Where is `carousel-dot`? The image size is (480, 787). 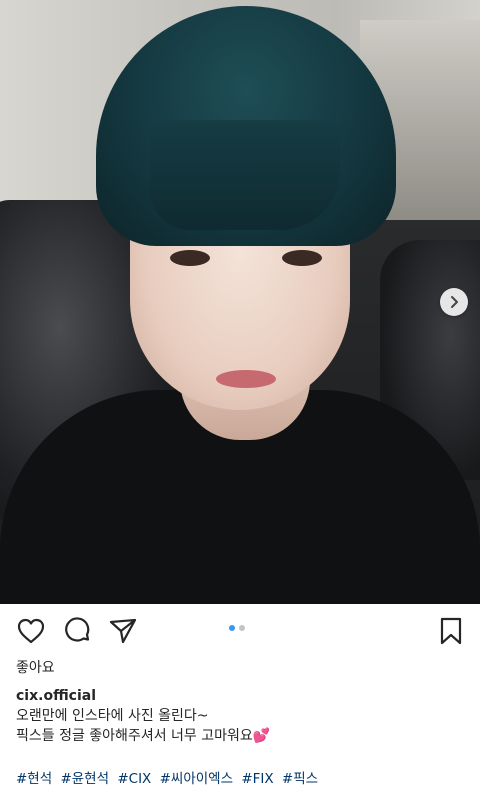 carousel-dot is located at coordinates (242, 628).